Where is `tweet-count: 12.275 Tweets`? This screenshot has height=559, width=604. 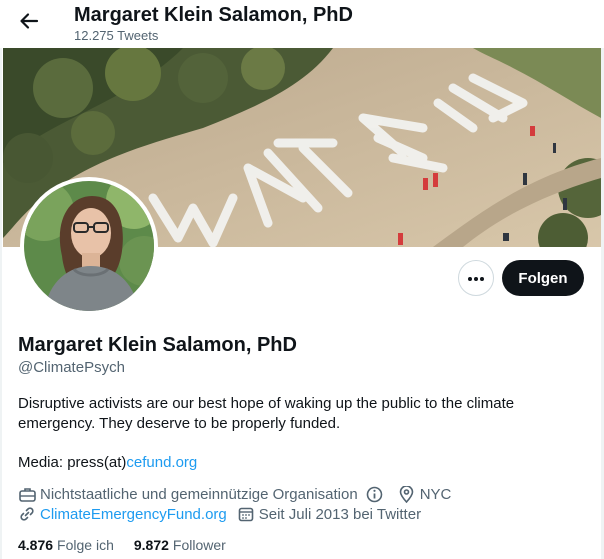 tweet-count: 12.275 Tweets is located at coordinates (116, 35).